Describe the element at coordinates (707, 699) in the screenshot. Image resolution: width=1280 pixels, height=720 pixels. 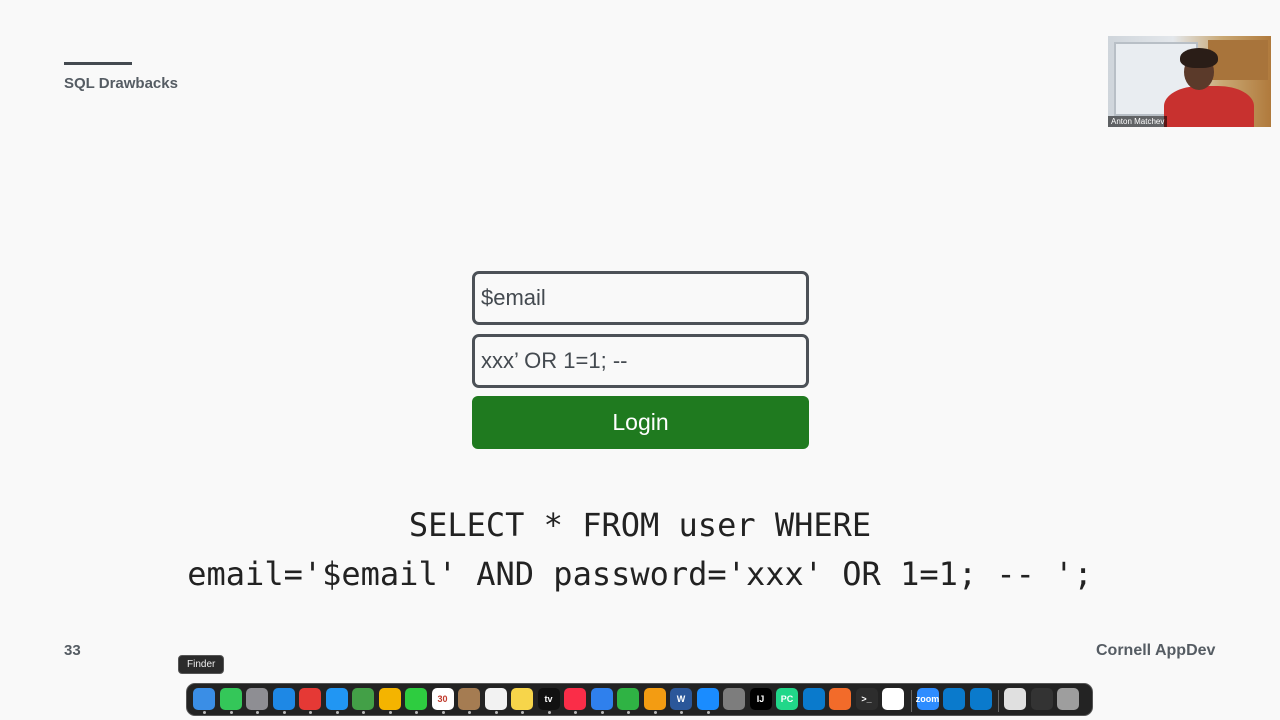
I see `app-store-icon` at that location.